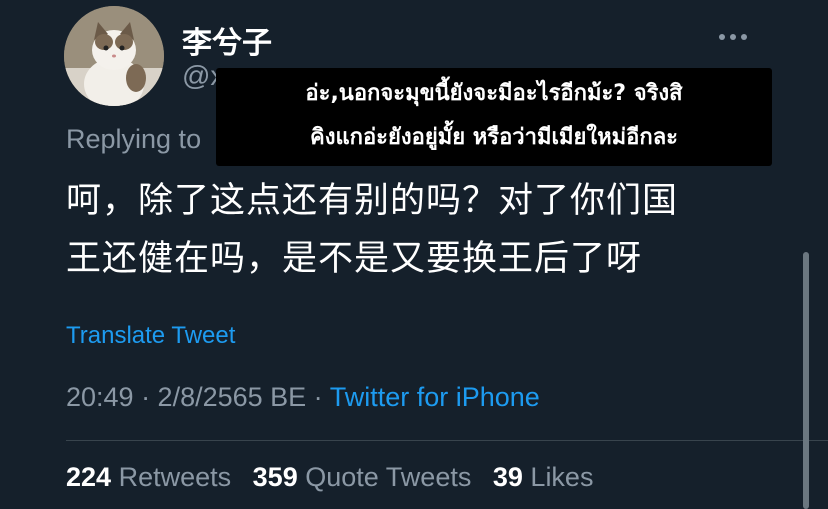 This screenshot has width=828, height=509. What do you see at coordinates (198, 397) in the screenshot?
I see `timestamp: 20:49 · 2/8/2565 BE ·` at bounding box center [198, 397].